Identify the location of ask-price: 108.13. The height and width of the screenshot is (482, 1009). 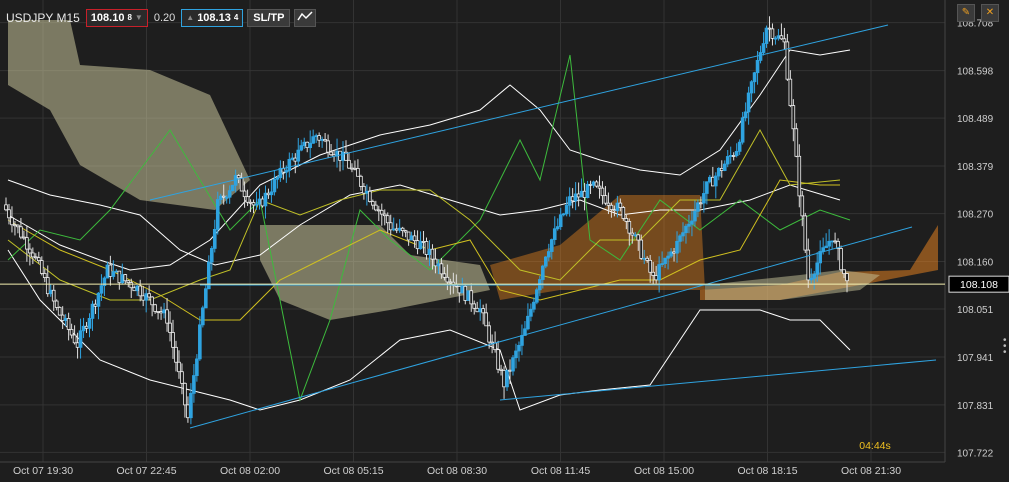
(214, 18).